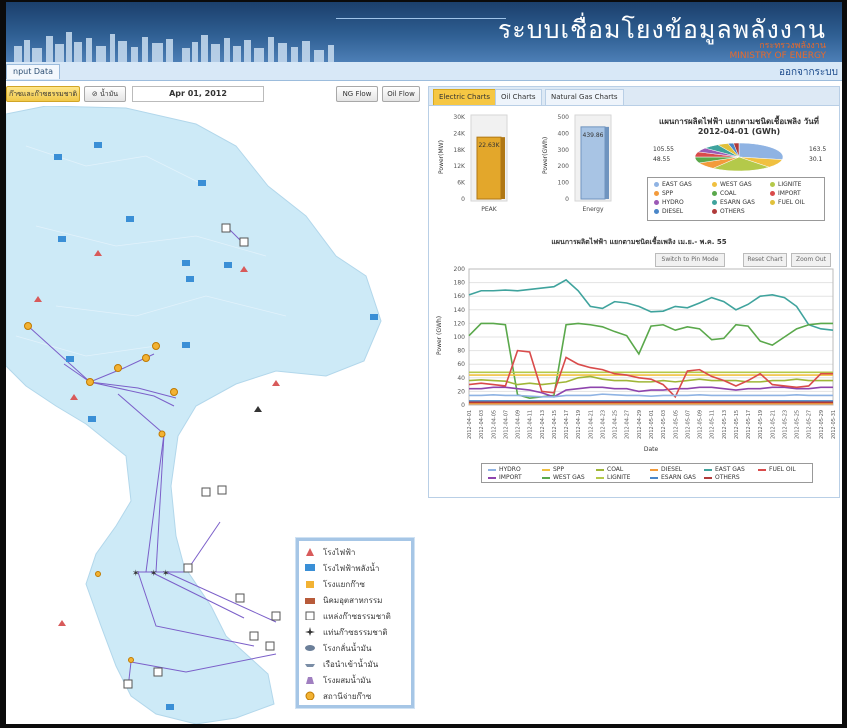  I want to click on x-tick-label: 2012-04-05, so click(494, 424).